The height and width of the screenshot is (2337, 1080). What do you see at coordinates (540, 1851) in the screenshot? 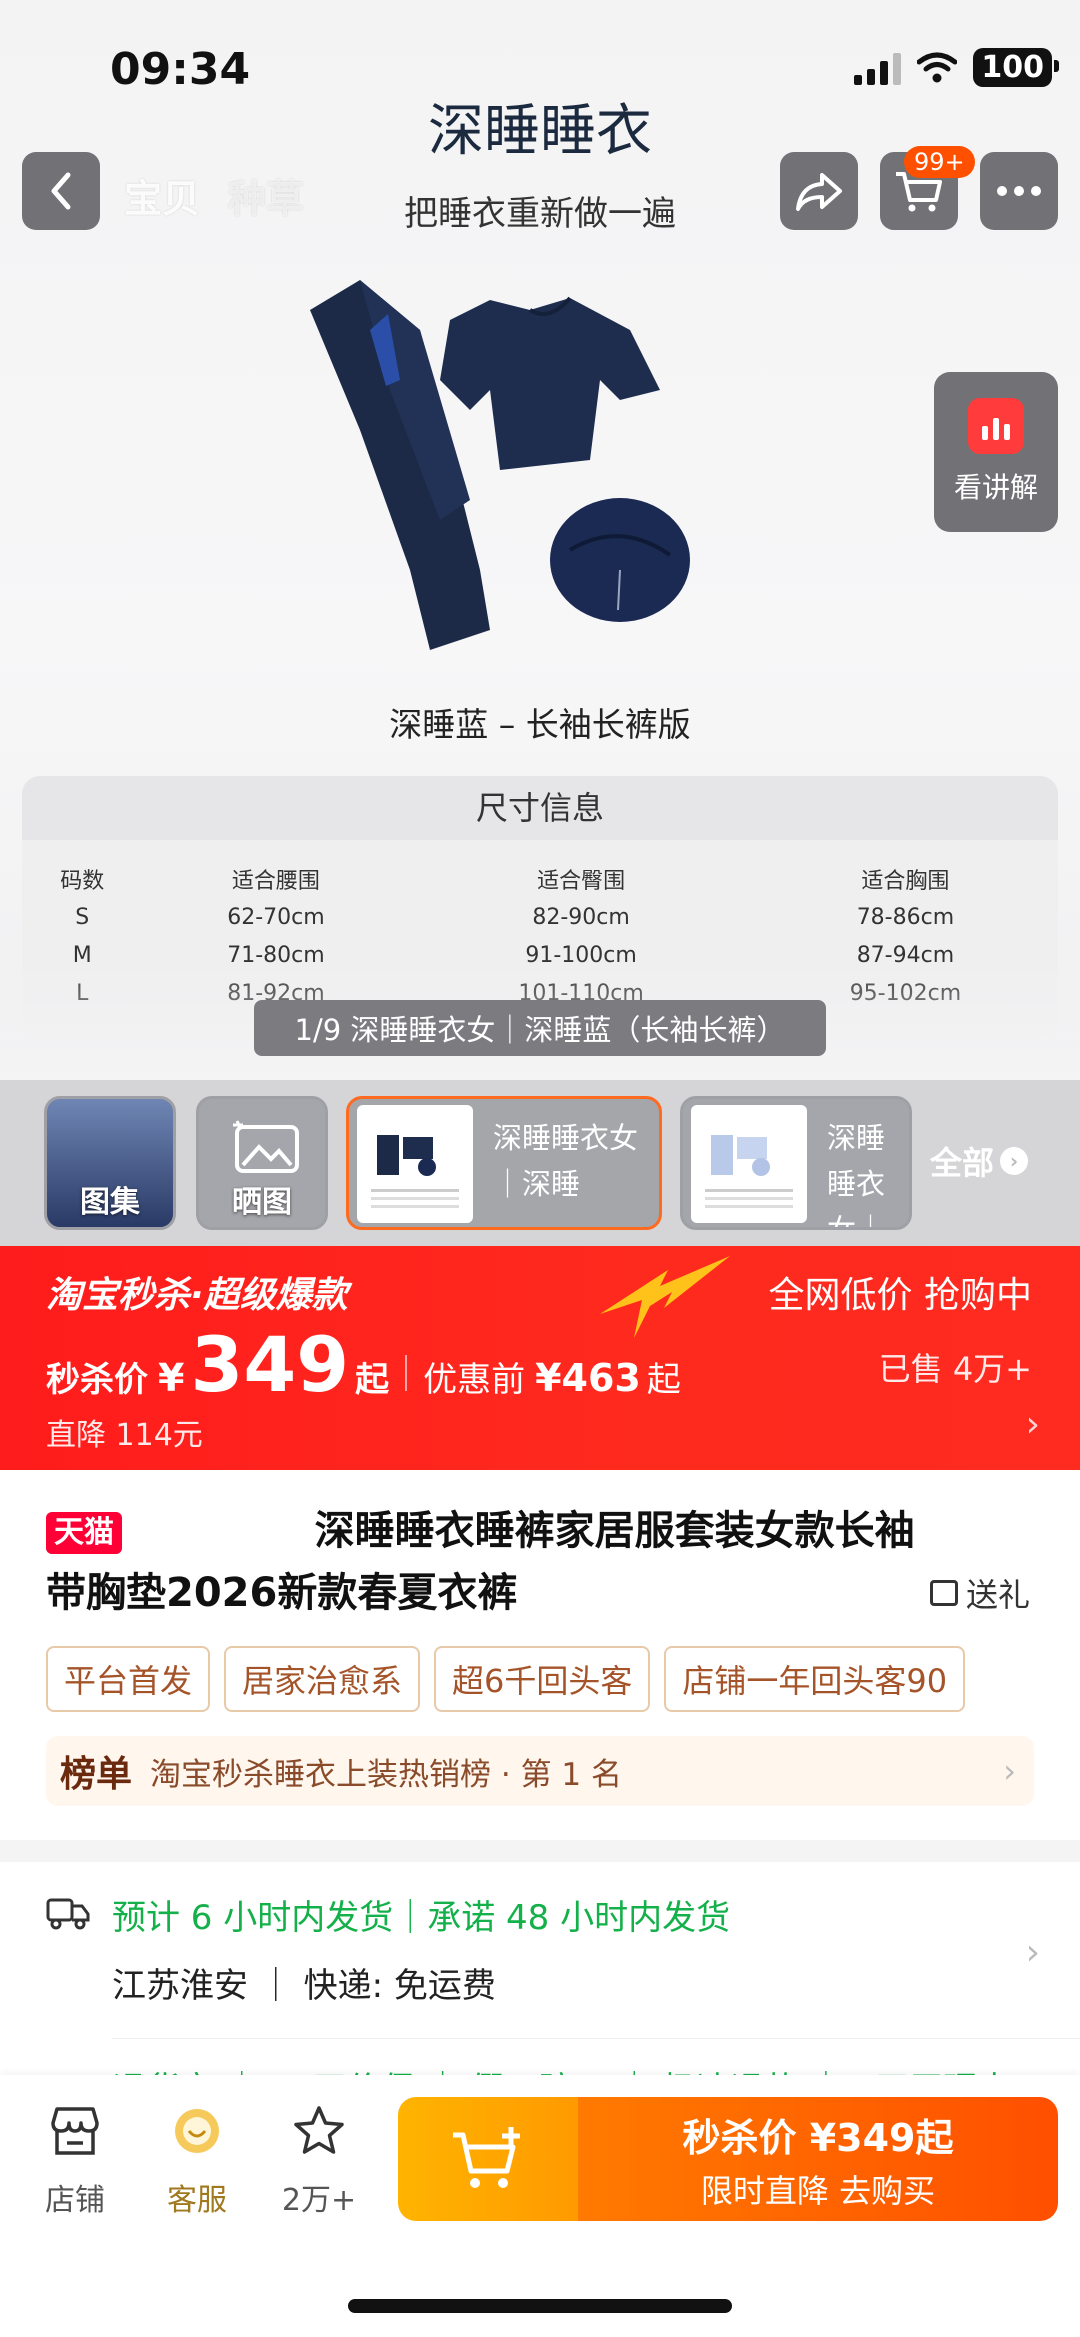
I see `section-gap` at bounding box center [540, 1851].